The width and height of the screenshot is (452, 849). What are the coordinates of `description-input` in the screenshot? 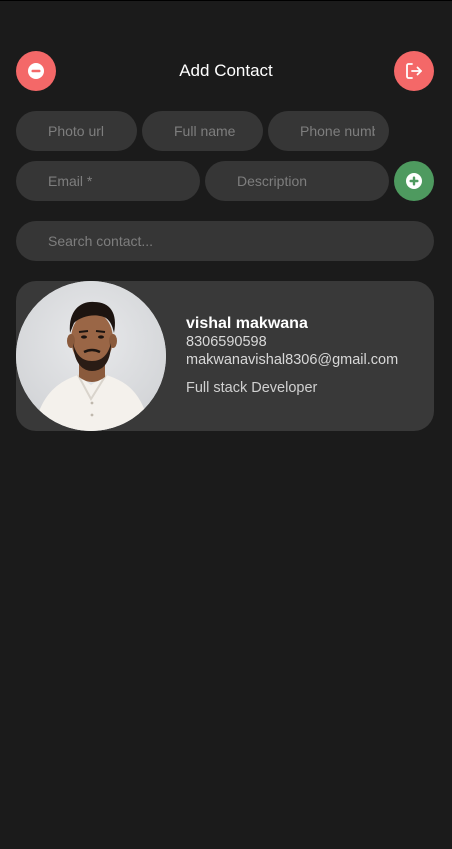 It's located at (297, 181).